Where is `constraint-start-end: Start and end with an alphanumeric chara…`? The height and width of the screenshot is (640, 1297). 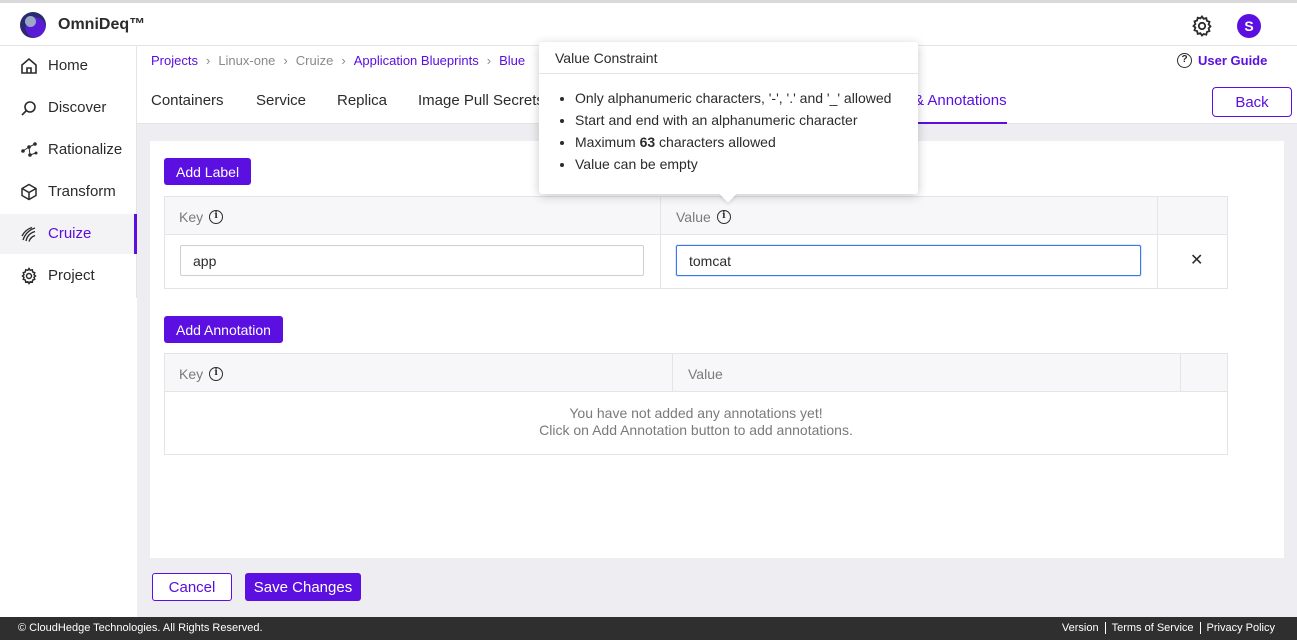
constraint-start-end: Start and end with an alphanumeric chara… is located at coordinates (733, 120).